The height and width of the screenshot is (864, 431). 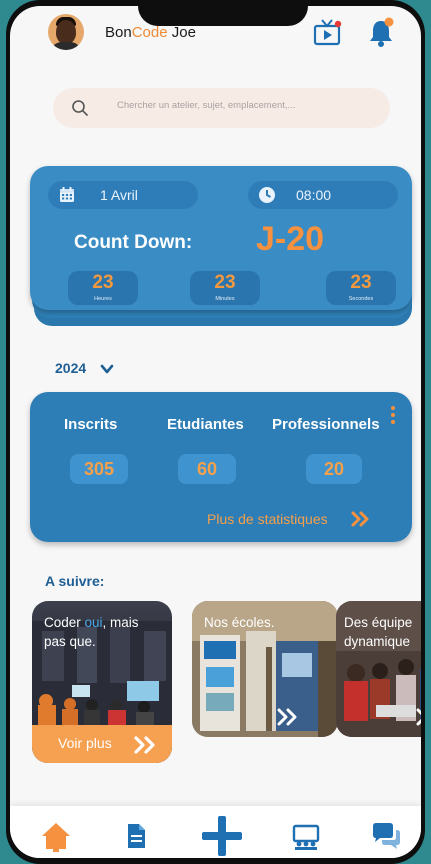 I want to click on phone-notch, so click(x=223, y=16).